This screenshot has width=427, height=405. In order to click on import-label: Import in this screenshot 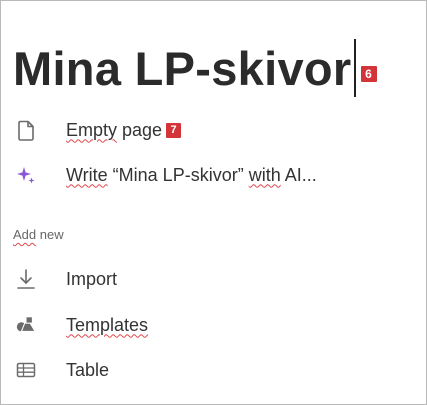, I will do `click(92, 278)`.